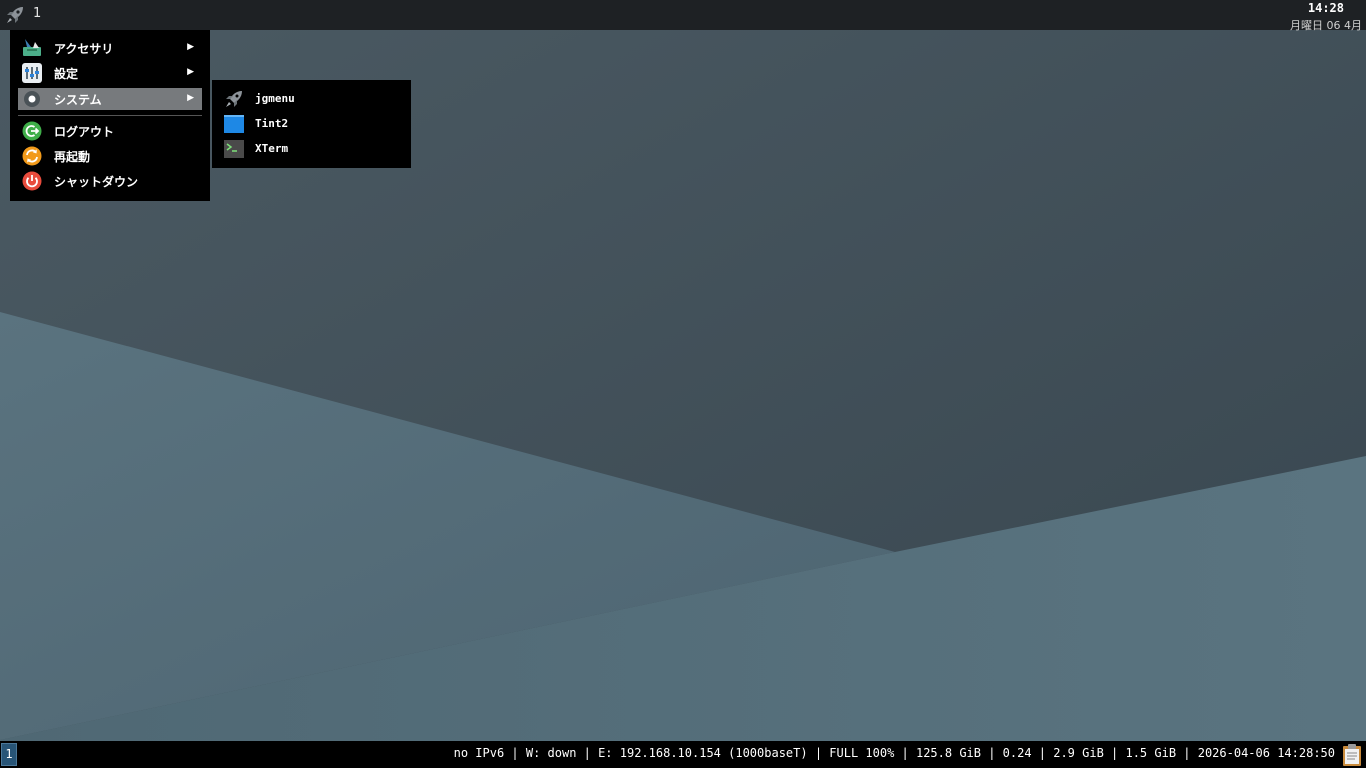 This screenshot has width=1366, height=768. I want to click on menu-item-label: システム, so click(78, 100).